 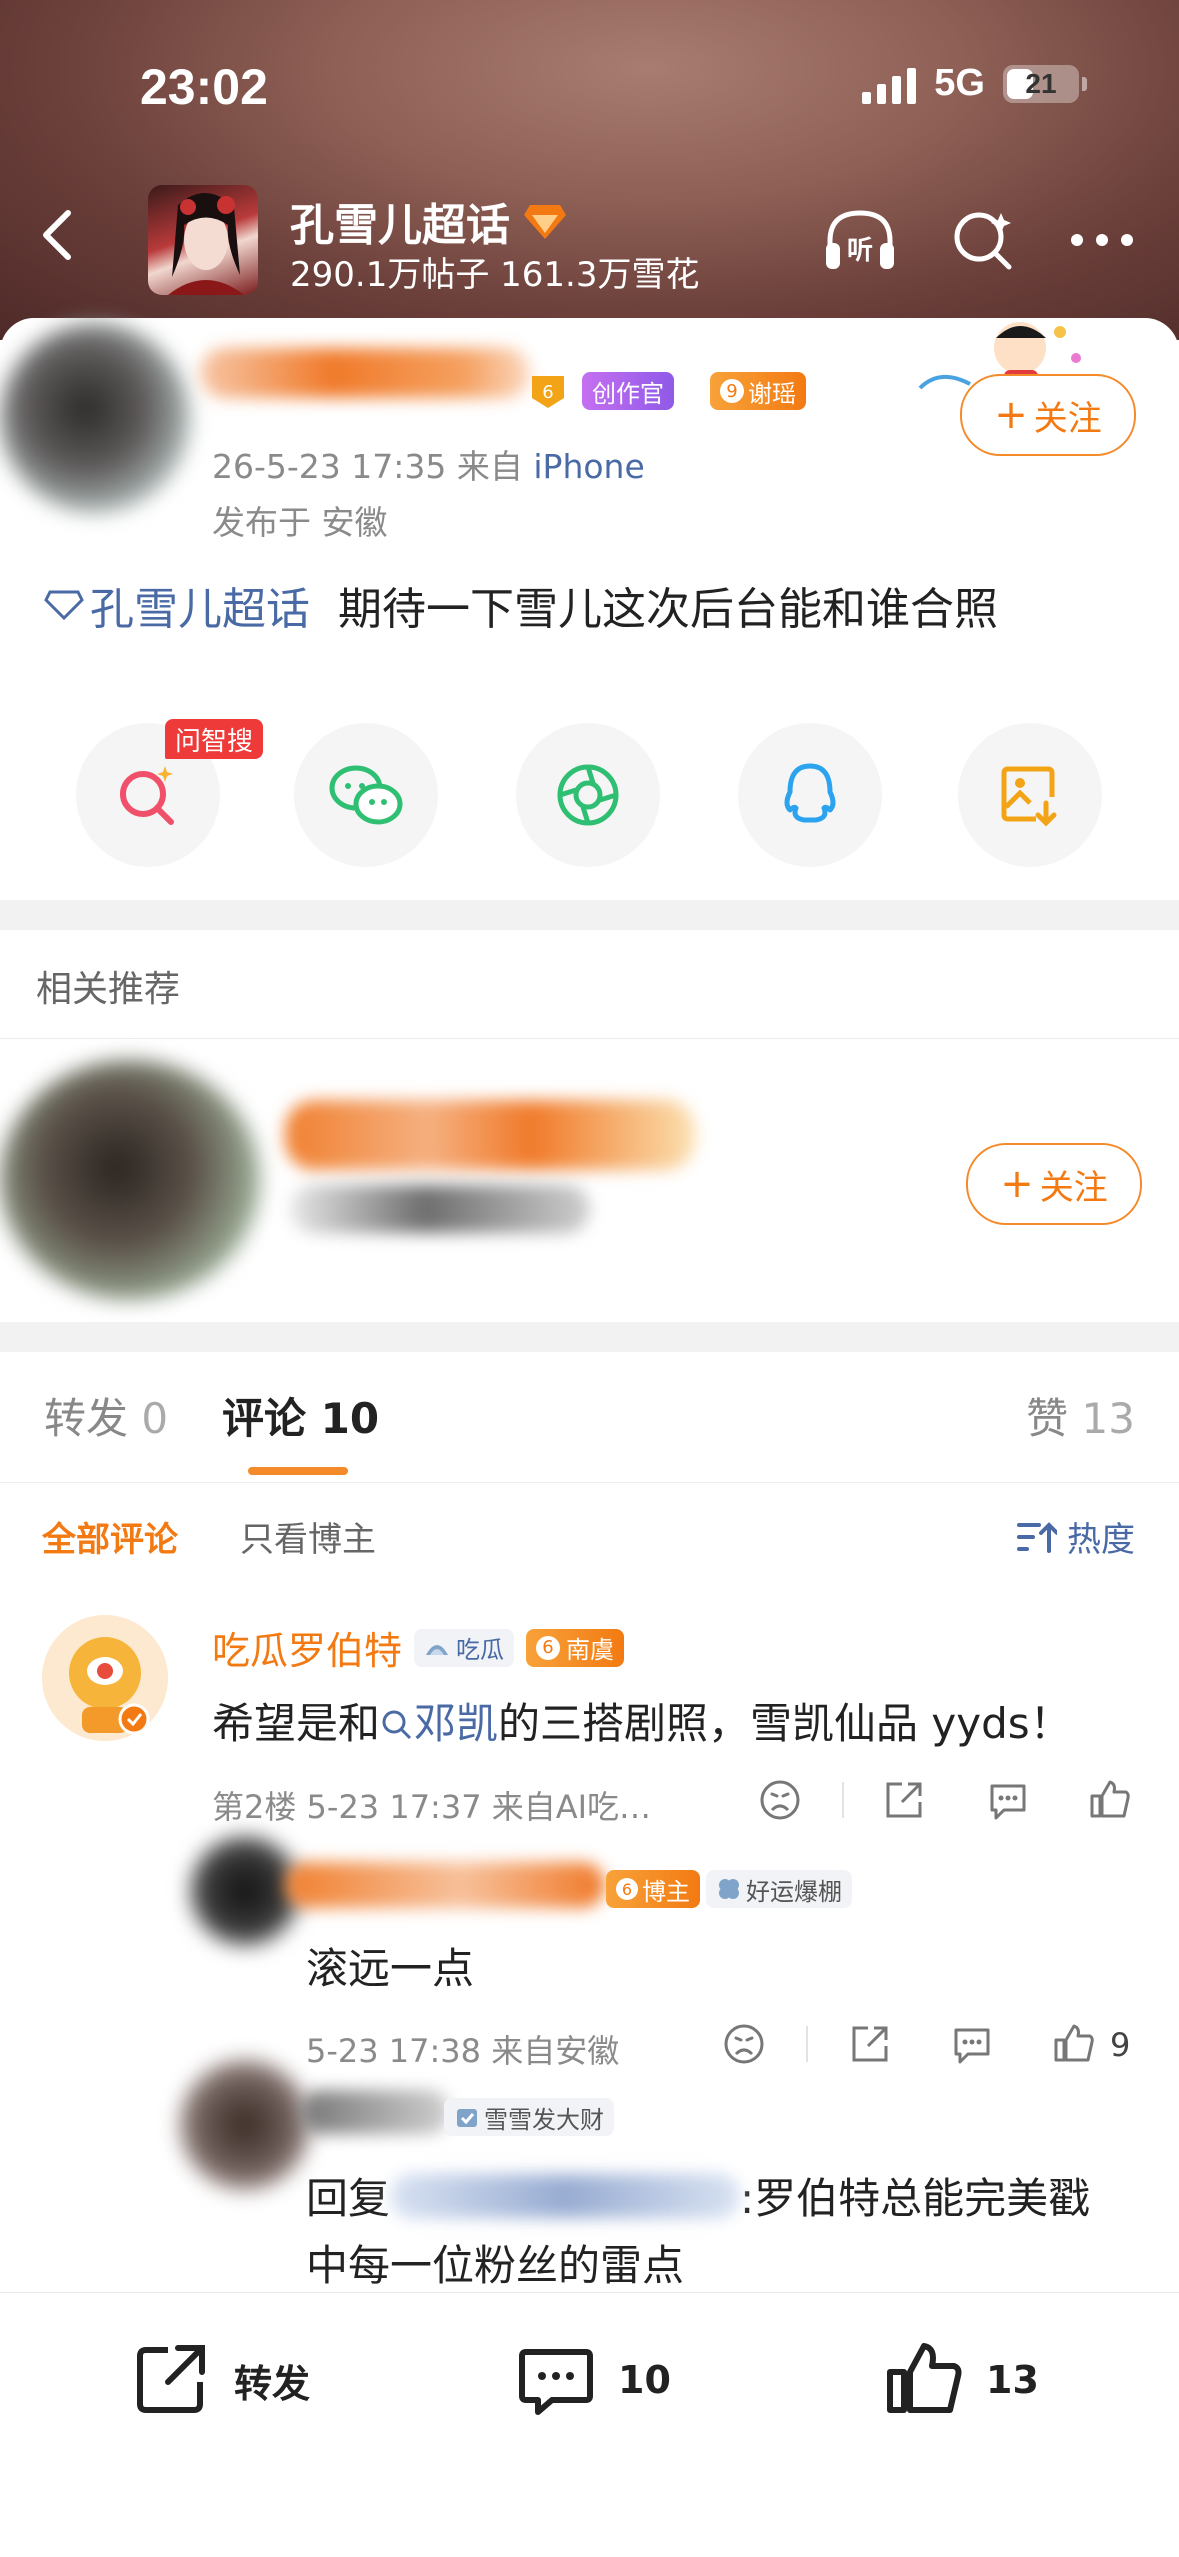 I want to click on calendar-check-icon, so click(x=467, y=2118).